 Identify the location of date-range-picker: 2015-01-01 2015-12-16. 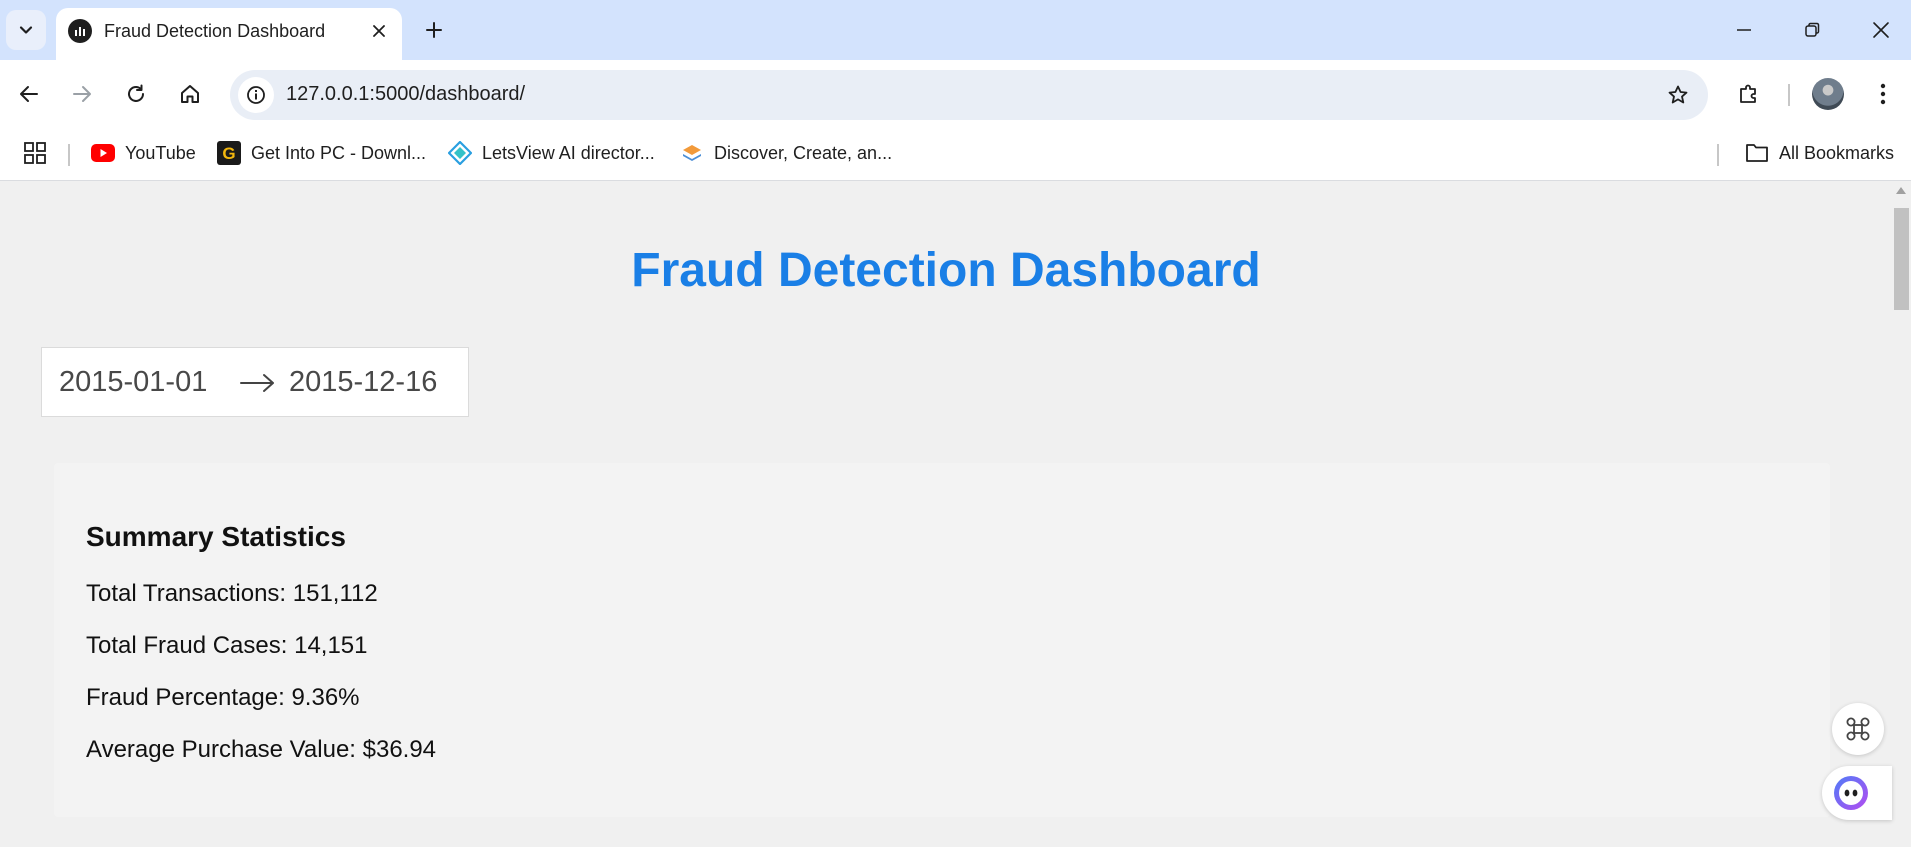
(255, 382).